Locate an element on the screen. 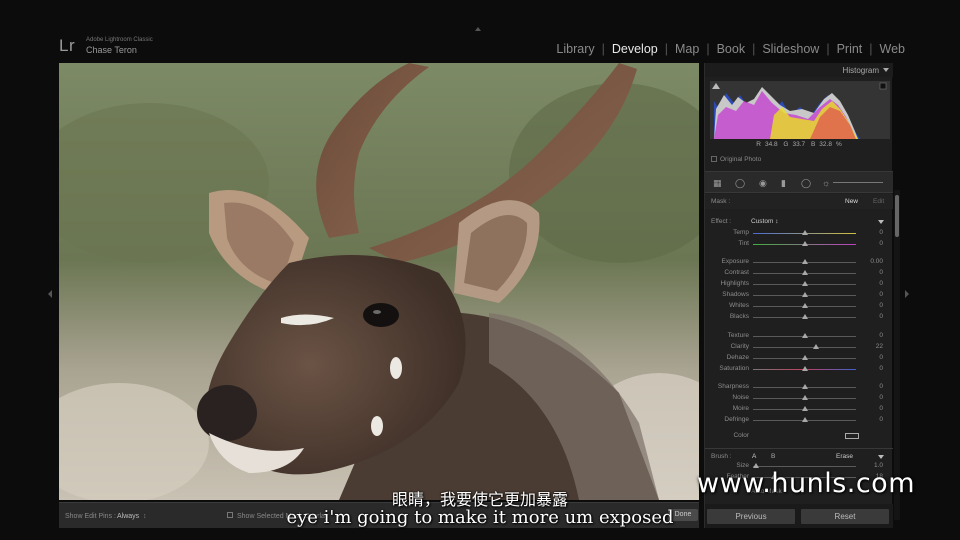 The image size is (960, 540). collapse-right-panel-icon is located at coordinates (907, 294).